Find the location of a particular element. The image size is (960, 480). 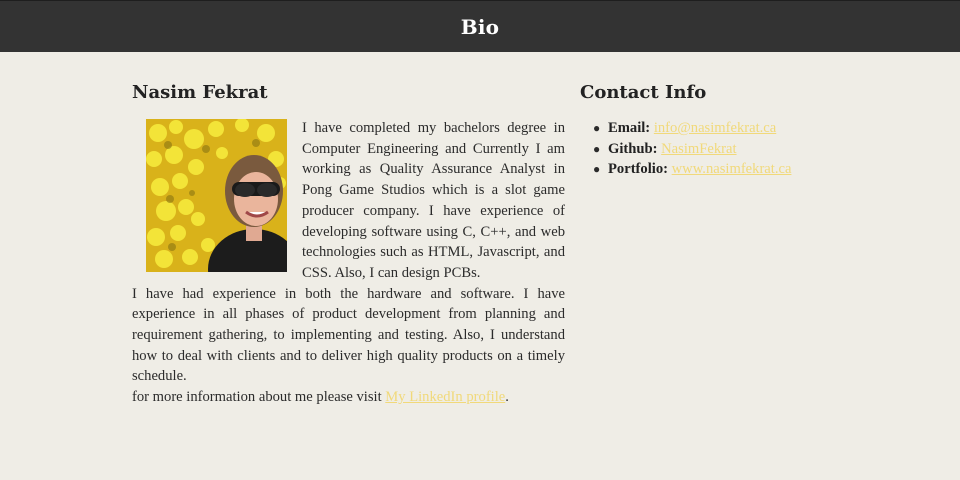

contact-item-email: ● Email: info@nasimfekrat.ca is located at coordinates (730, 128).